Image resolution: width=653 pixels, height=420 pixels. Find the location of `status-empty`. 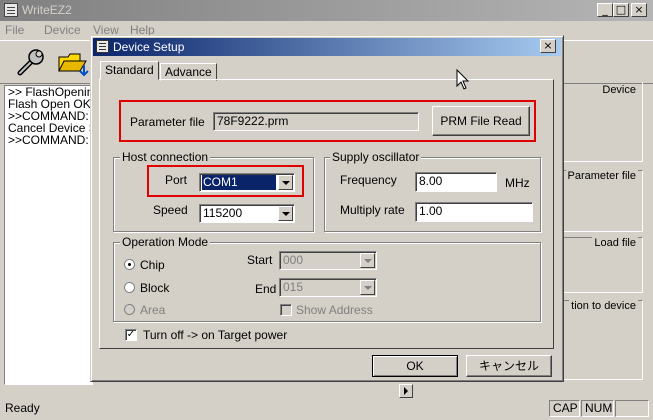

status-empty is located at coordinates (632, 408).